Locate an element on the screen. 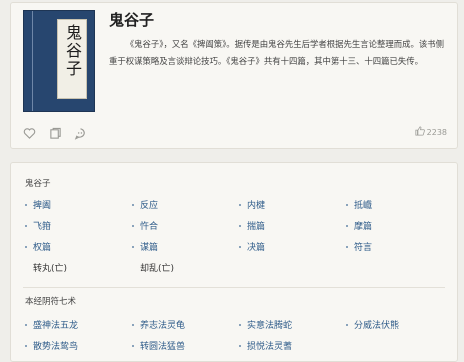 The width and height of the screenshot is (464, 362). chapter-link: 转丸(亡) is located at coordinates (78, 267).